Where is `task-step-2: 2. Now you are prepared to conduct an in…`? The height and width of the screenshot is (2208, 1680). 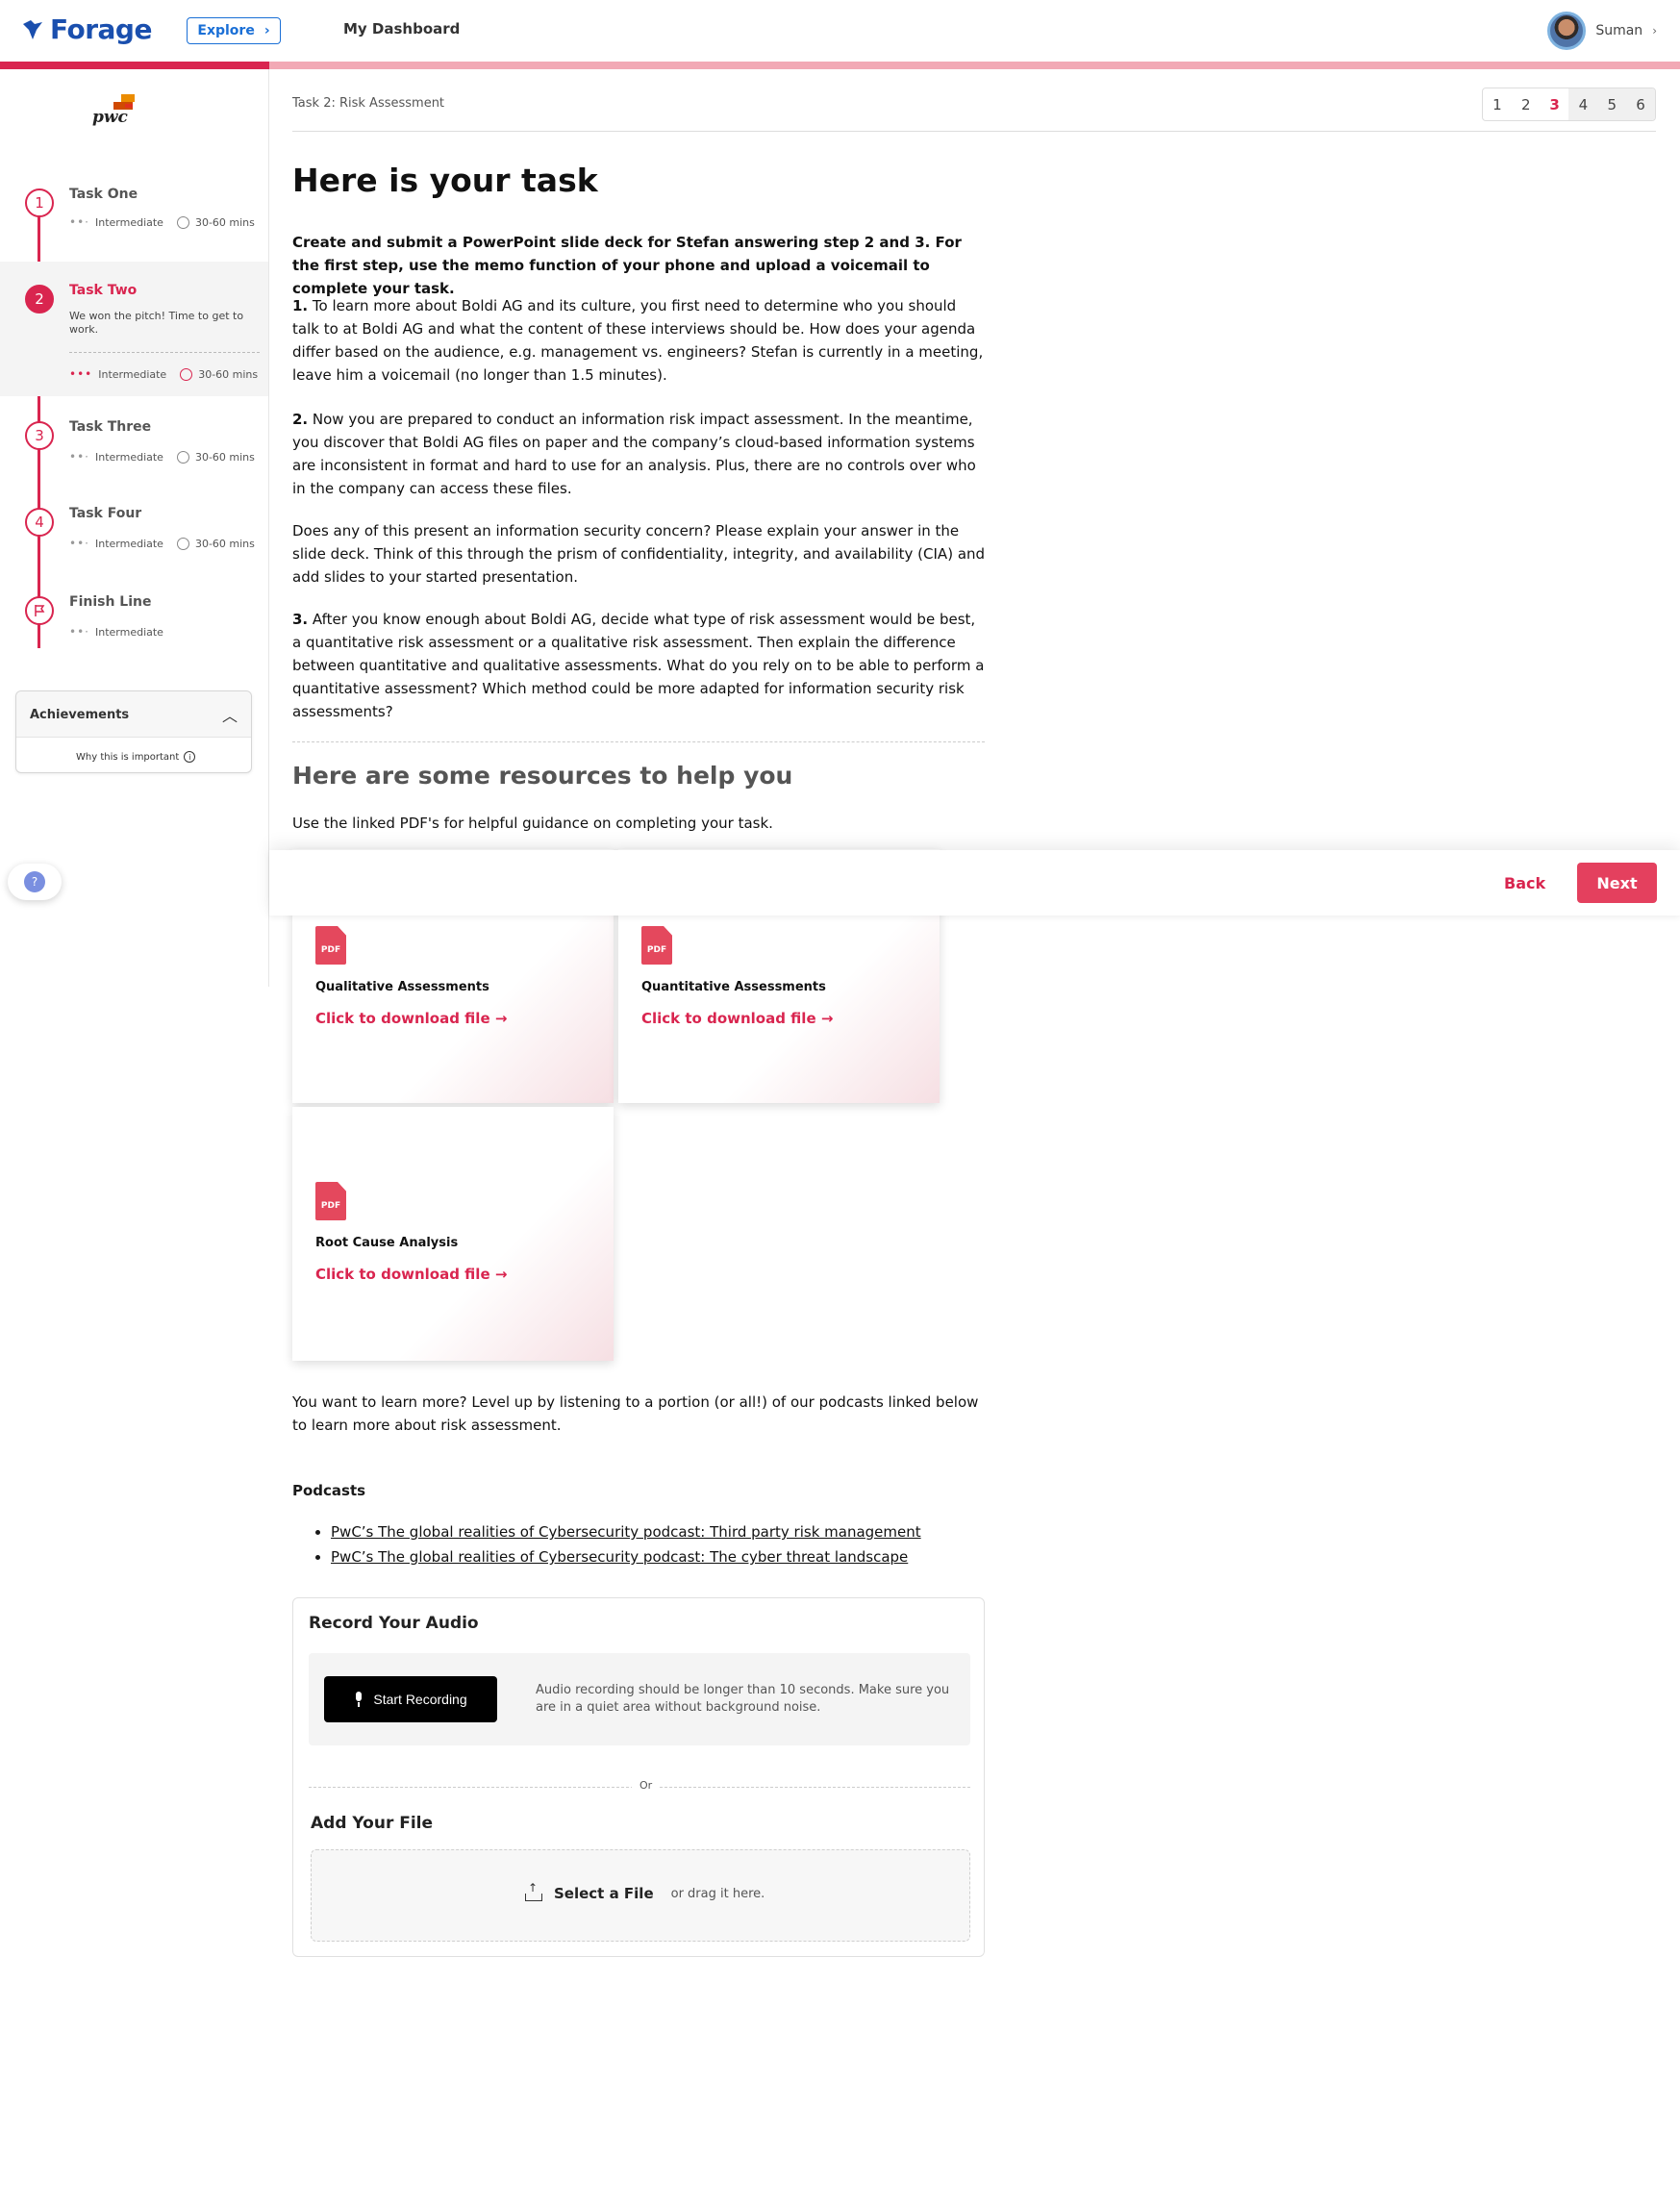
task-step-2: 2. Now you are prepared to conduct an in… is located at coordinates (640, 454).